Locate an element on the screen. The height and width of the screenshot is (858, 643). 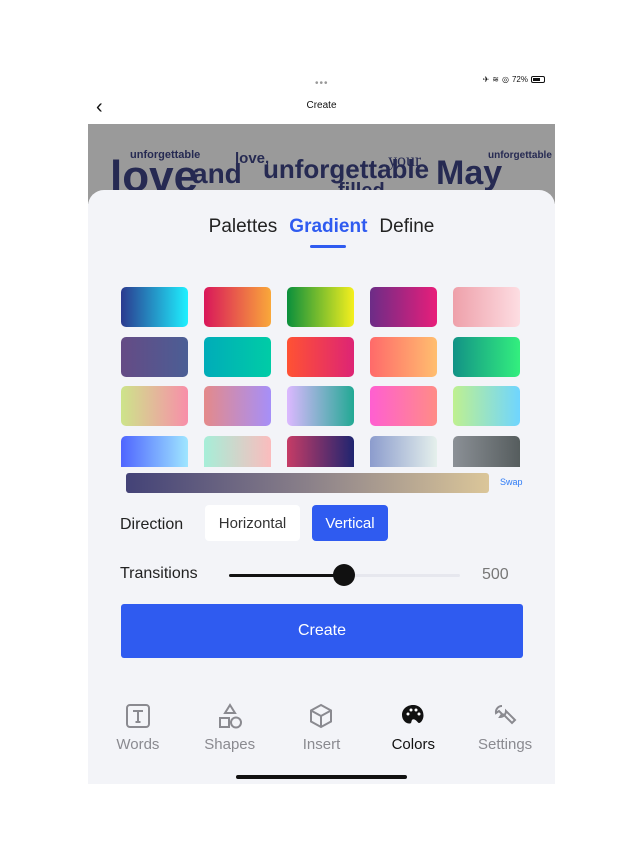
nav-insert: Insert is located at coordinates (321, 727).